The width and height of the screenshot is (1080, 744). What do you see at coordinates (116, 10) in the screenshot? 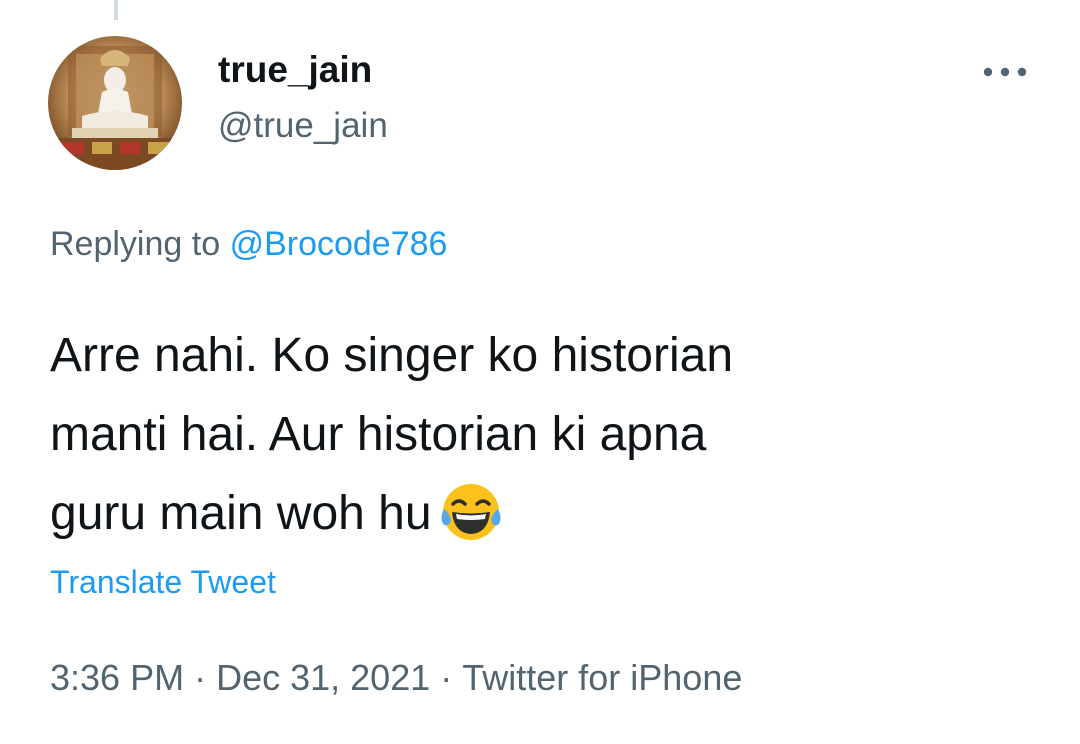
I see `thread-connector-line` at bounding box center [116, 10].